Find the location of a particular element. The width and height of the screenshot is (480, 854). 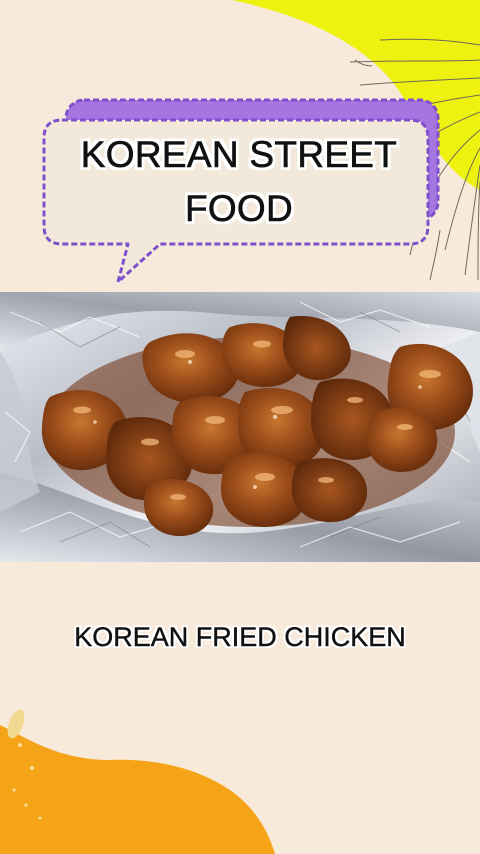

headline-line-2: FOOD is located at coordinates (239, 209).